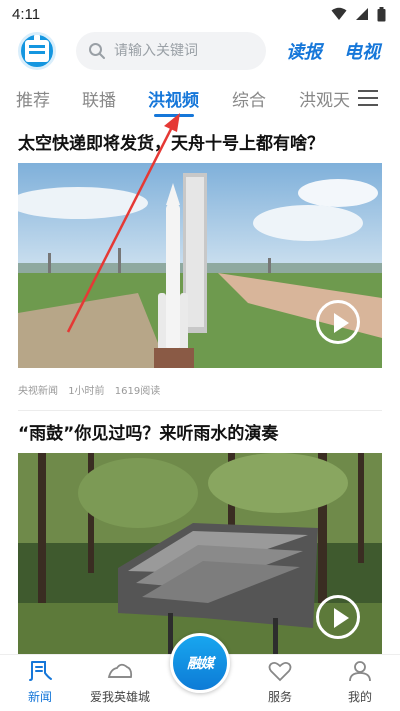  Describe the element at coordinates (249, 98) in the screenshot. I see `tab-general: 综合` at that location.